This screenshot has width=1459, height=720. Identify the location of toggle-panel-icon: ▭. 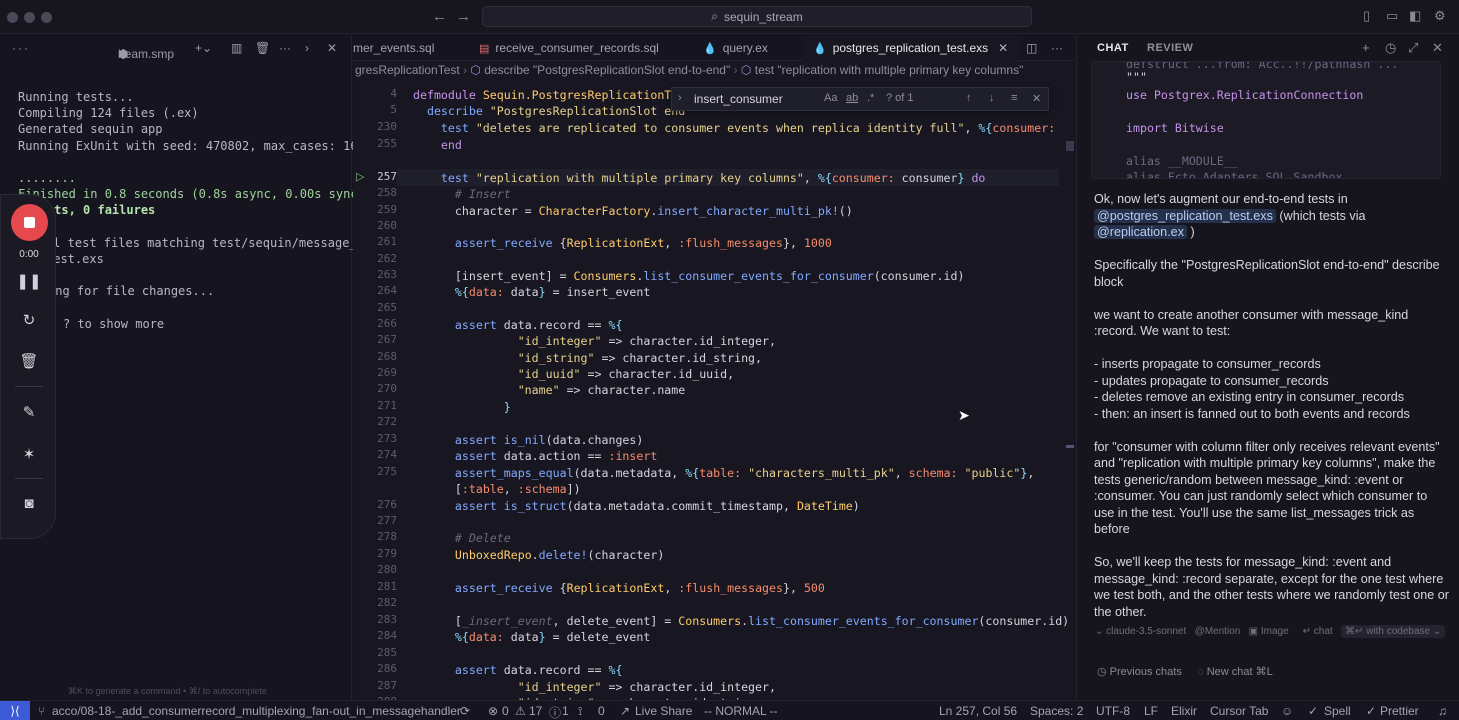
(1392, 16).